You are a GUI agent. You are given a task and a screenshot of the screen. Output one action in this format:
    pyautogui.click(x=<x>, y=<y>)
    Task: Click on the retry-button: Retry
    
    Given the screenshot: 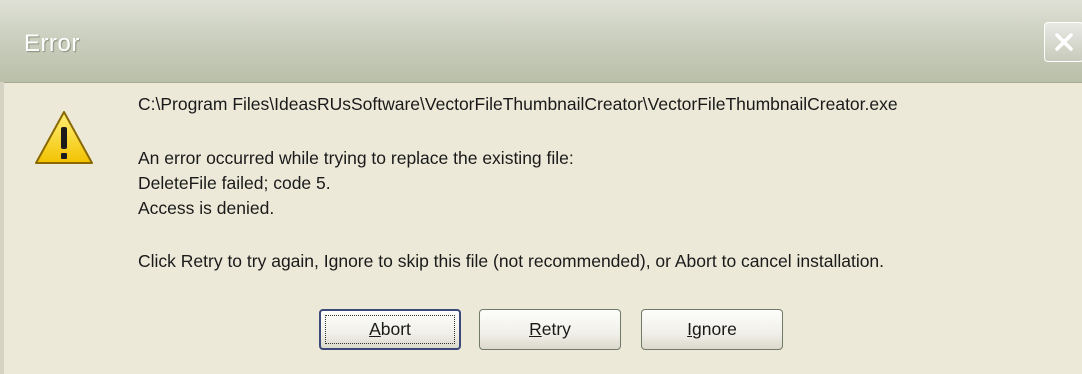 What is the action you would take?
    pyautogui.click(x=550, y=329)
    